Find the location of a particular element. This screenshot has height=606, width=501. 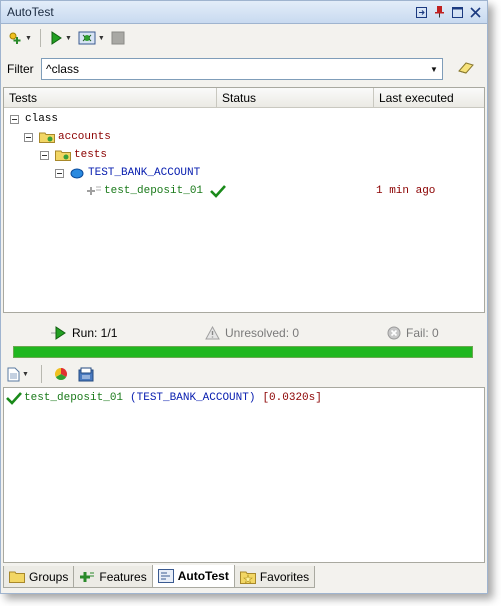

tab-label: Features is located at coordinates (123, 576).